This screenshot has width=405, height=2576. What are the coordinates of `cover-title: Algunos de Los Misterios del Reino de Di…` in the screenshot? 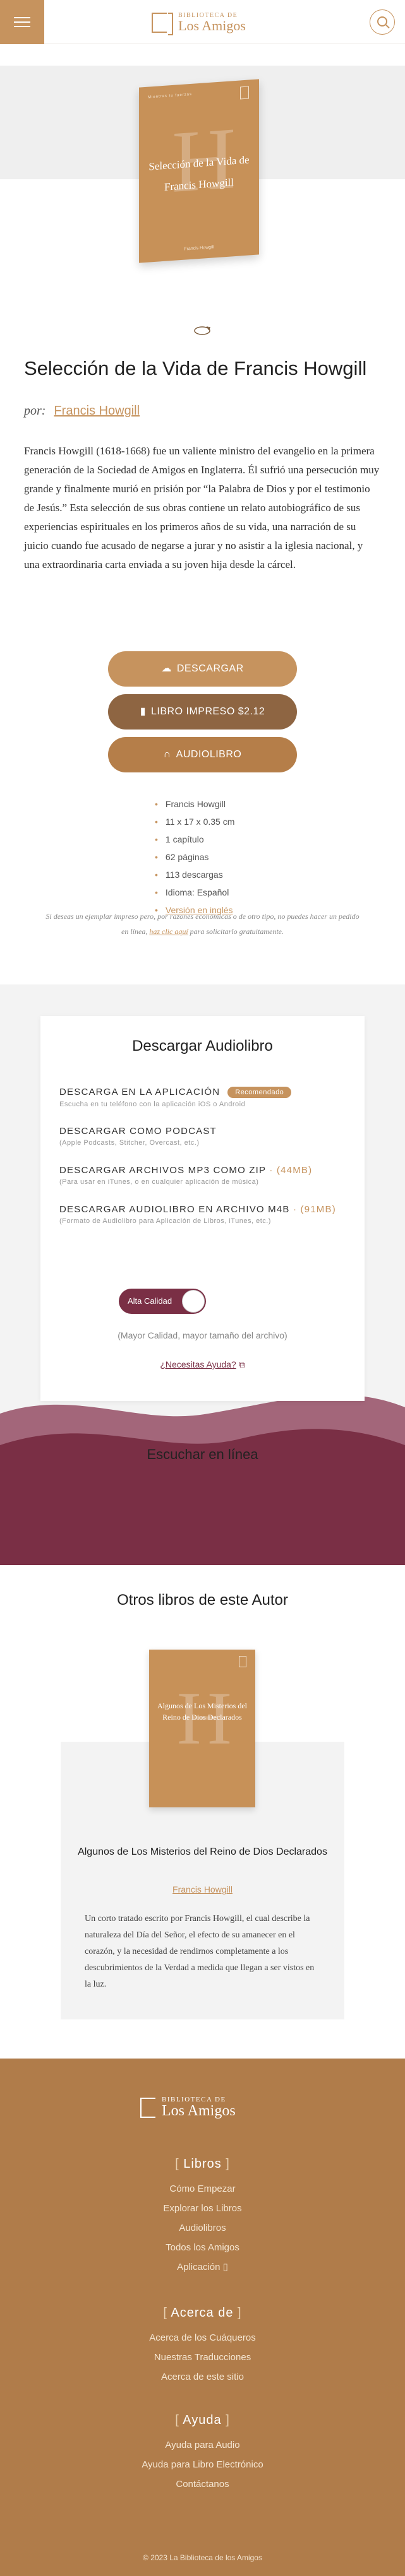 It's located at (202, 1712).